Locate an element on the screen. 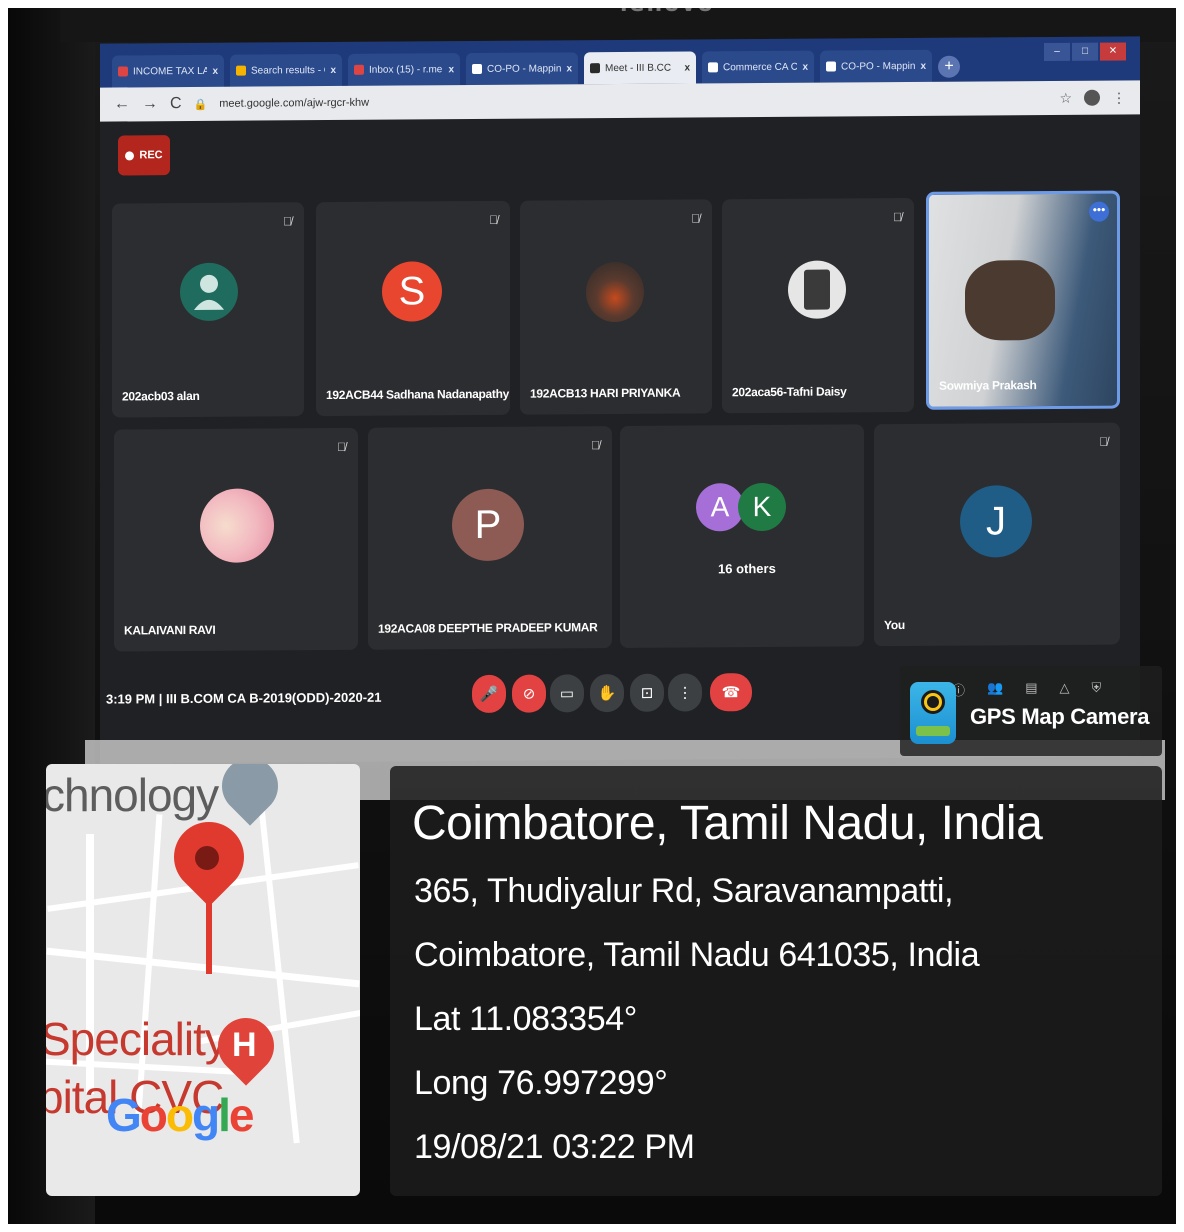 This screenshot has height=1232, width=1184. close-window-button: ✕ is located at coordinates (1113, 51).